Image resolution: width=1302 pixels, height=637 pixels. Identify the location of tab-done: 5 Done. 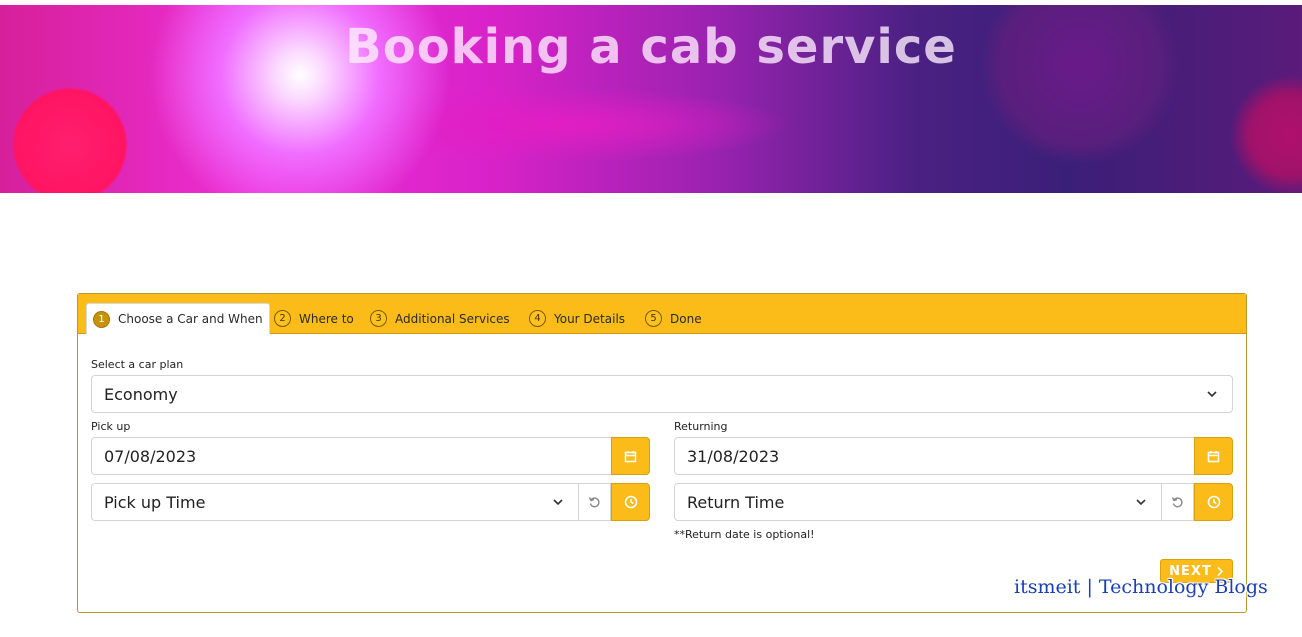
(673, 318).